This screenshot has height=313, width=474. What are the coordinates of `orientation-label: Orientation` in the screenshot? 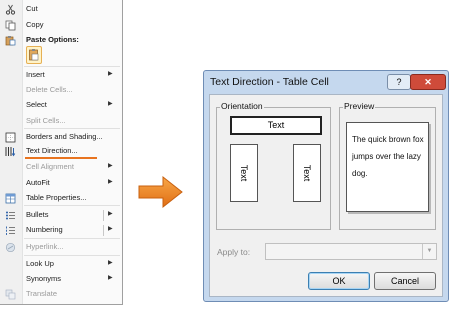 It's located at (242, 106).